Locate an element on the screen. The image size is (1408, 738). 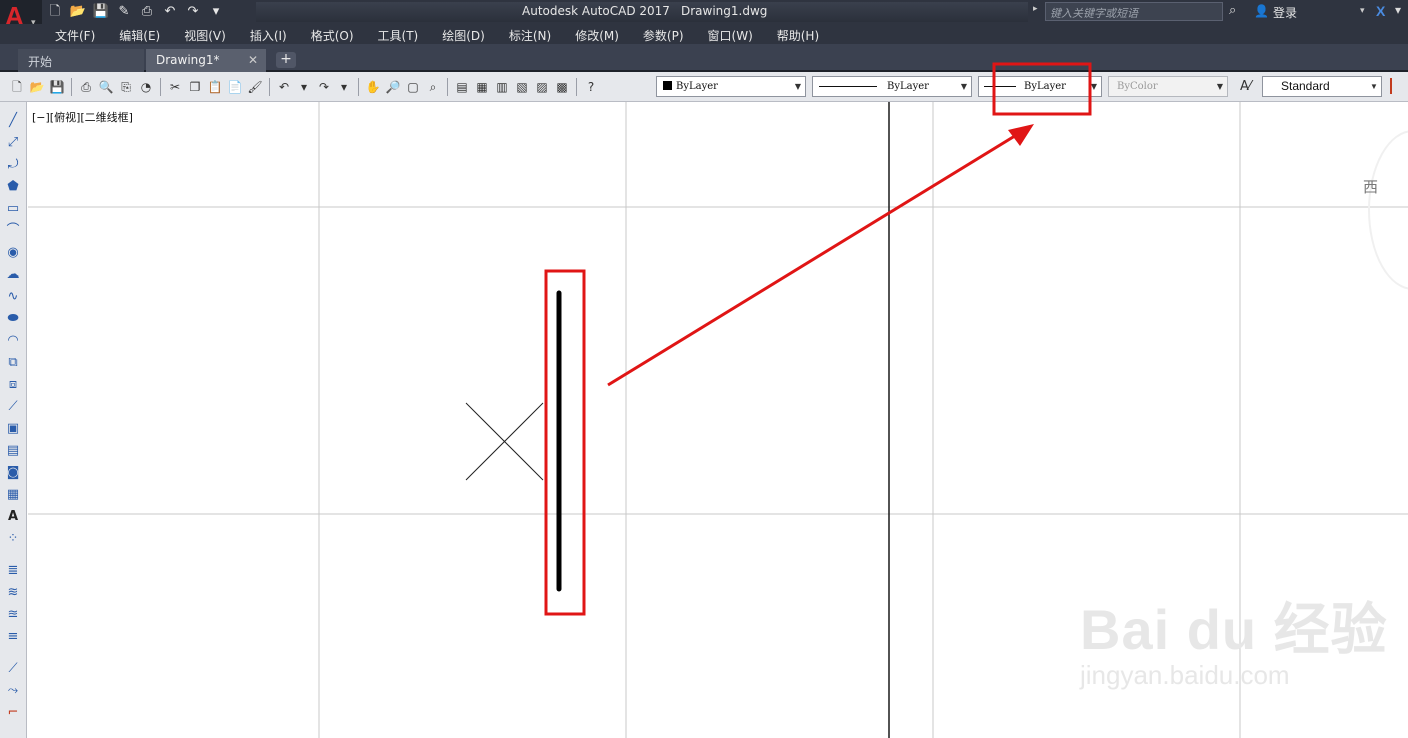
markup-icon: ▨ is located at coordinates (542, 87).